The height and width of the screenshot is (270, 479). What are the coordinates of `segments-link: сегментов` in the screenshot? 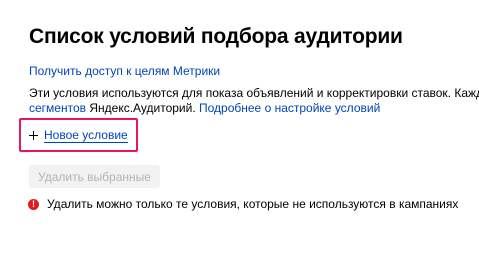 It's located at (57, 108).